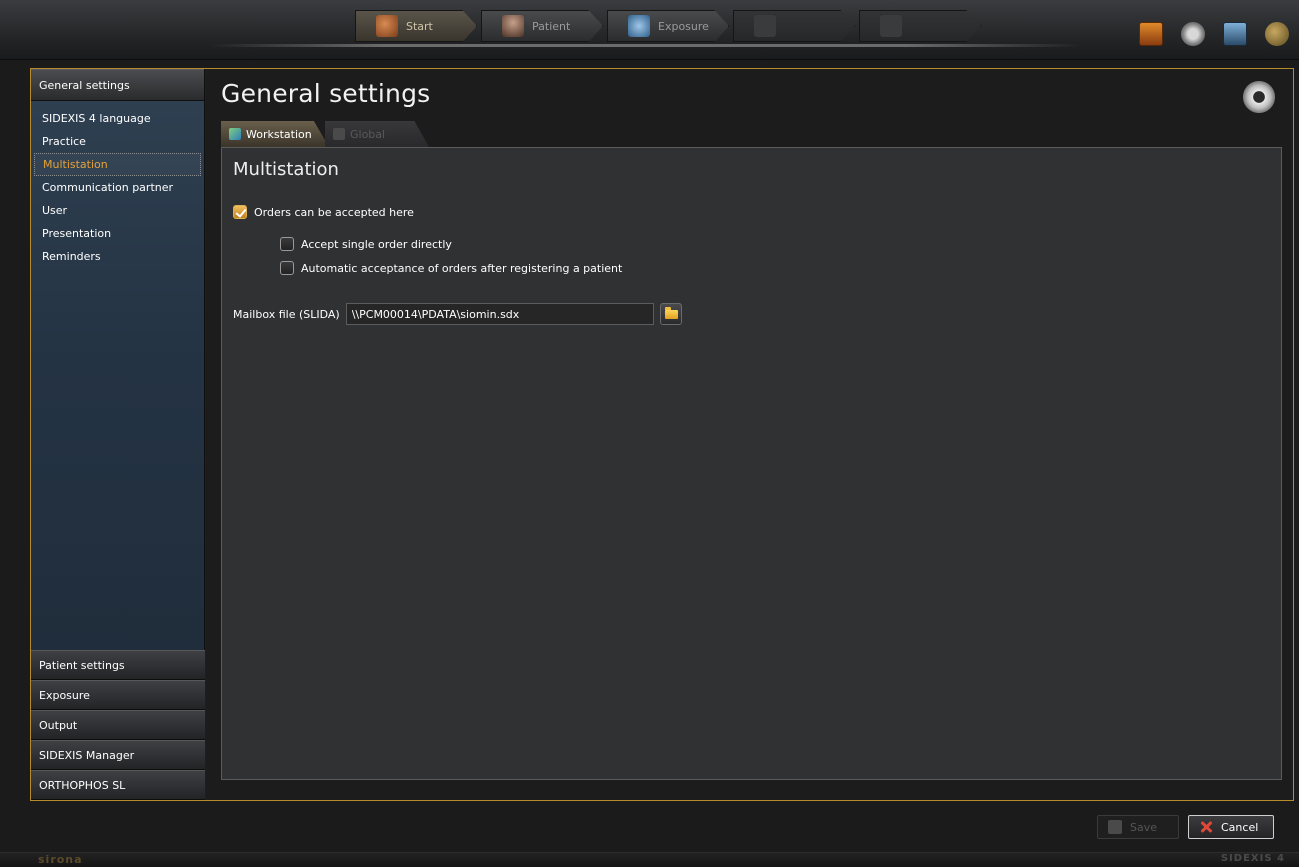  I want to click on section-title: Multistation, so click(286, 169).